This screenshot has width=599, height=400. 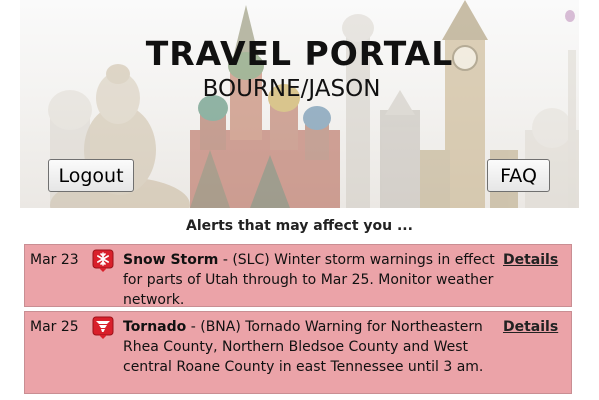 What do you see at coordinates (54, 327) in the screenshot?
I see `alert-date: Mar 25` at bounding box center [54, 327].